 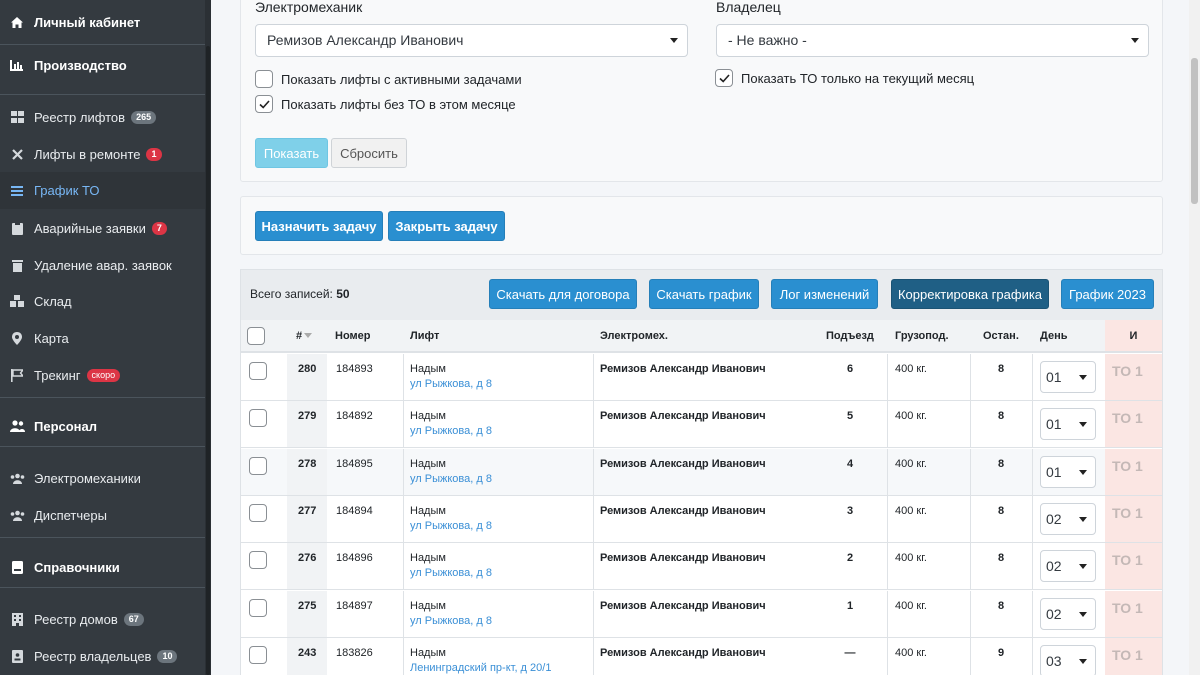 What do you see at coordinates (102, 656) in the screenshot?
I see `sidebar-item-owners: Реестр владельцев 10` at bounding box center [102, 656].